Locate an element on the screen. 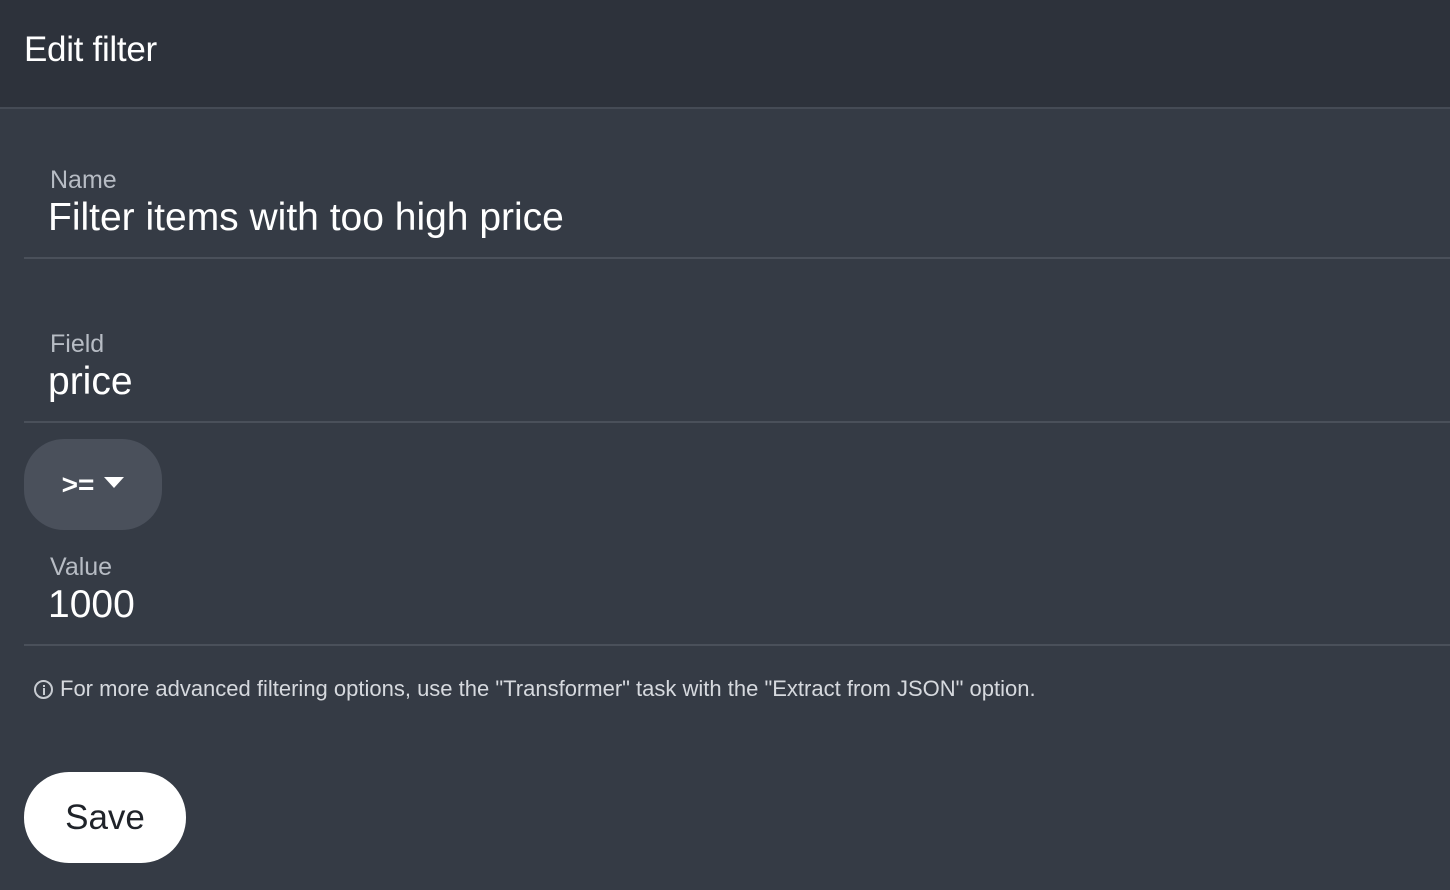 Image resolution: width=1450 pixels, height=890 pixels. dialog-header: Edit filter is located at coordinates (725, 54).